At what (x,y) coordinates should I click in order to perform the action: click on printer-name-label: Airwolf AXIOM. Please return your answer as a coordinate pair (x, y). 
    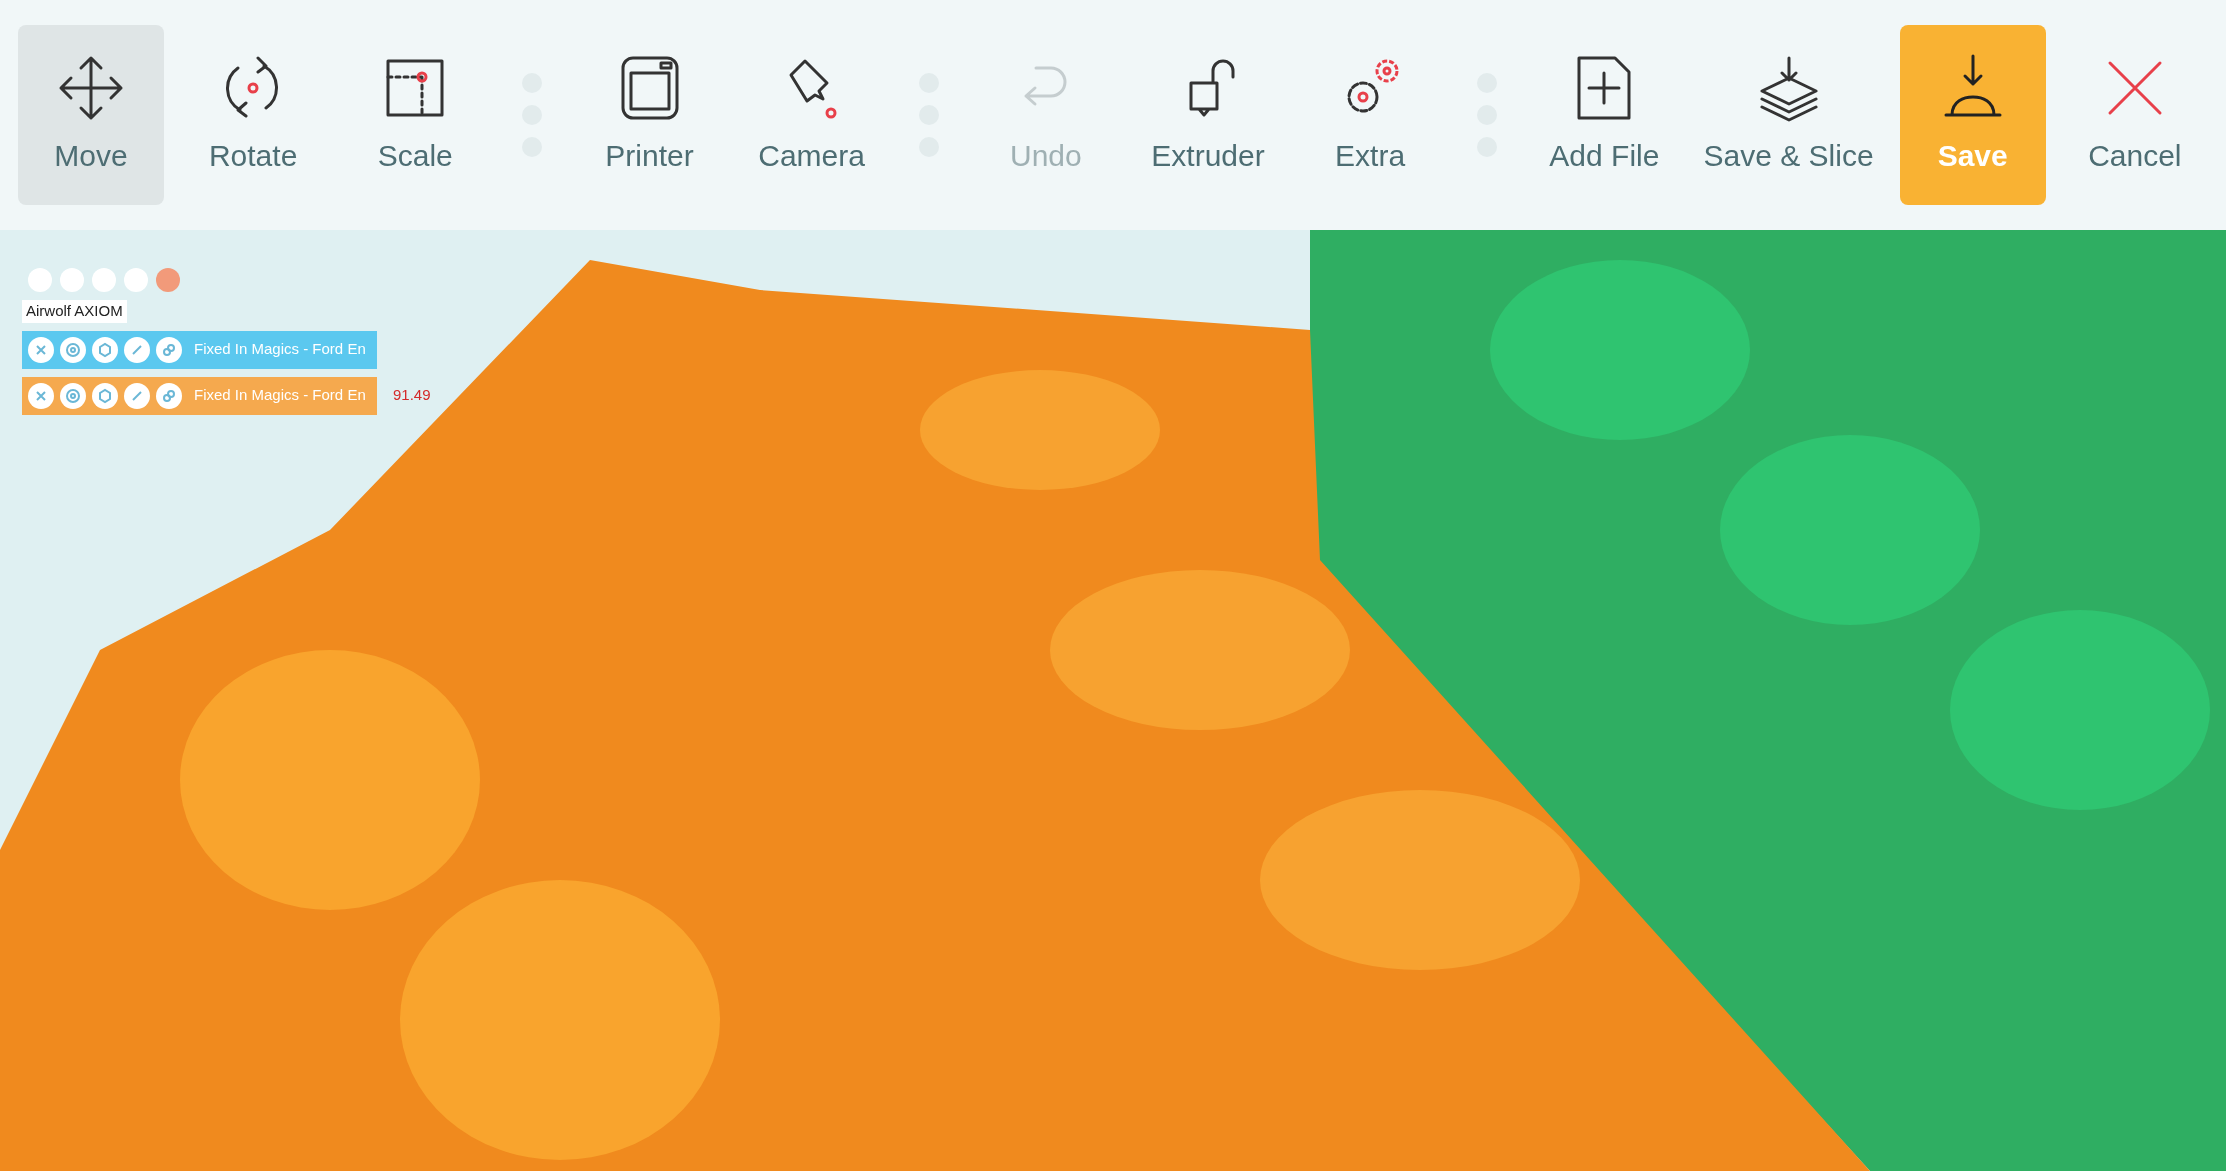
    Looking at the image, I should click on (74, 311).